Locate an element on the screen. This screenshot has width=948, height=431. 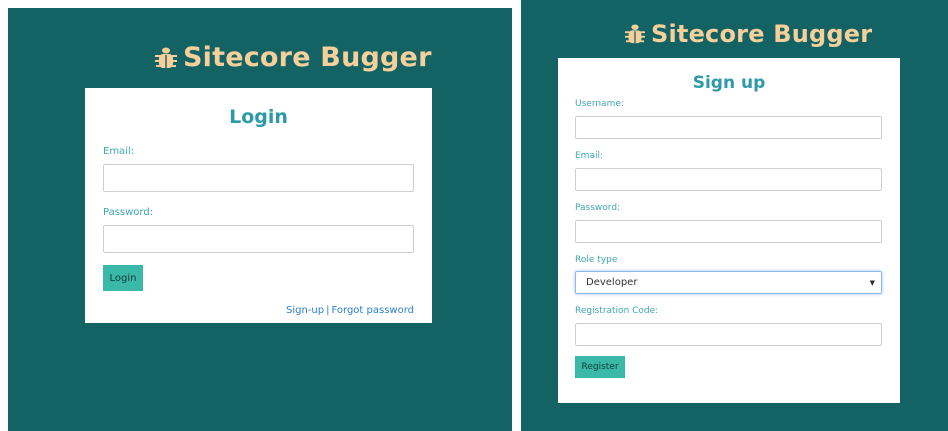
page-title: Sign up is located at coordinates (729, 83).